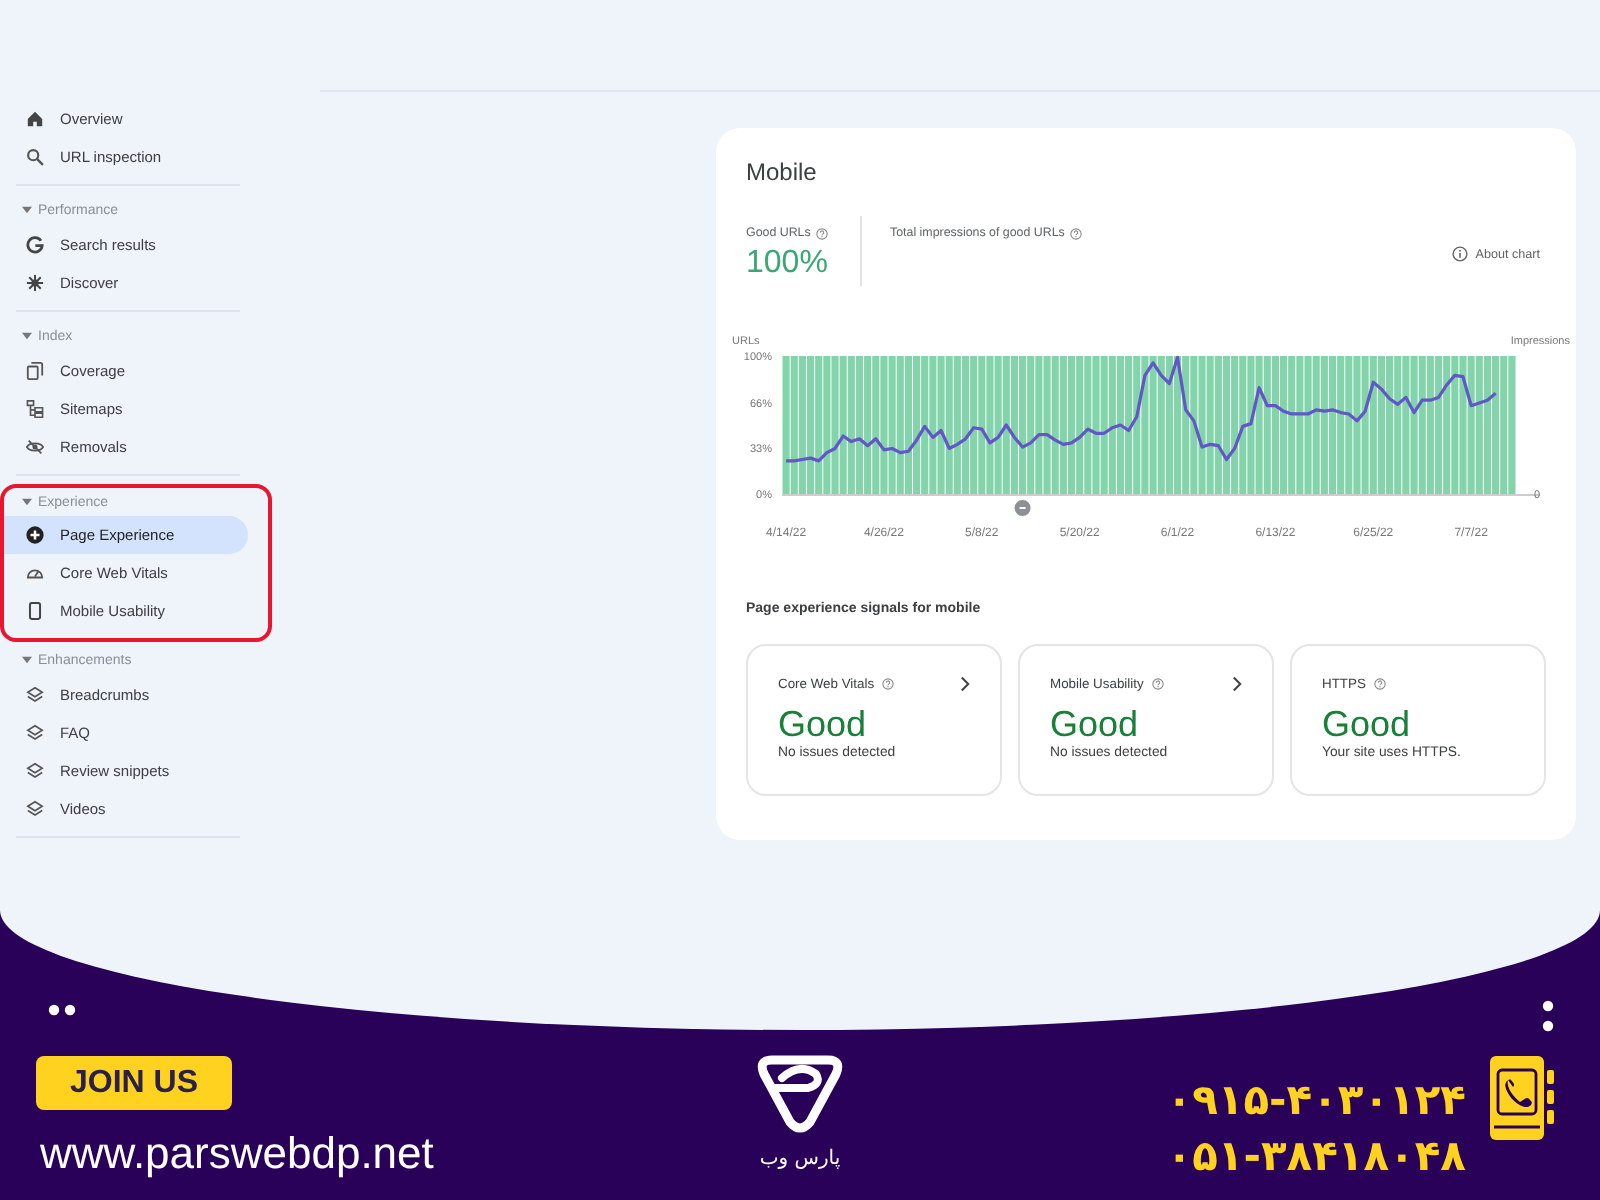  What do you see at coordinates (800, 1094) in the screenshot?
I see `logo-icon` at bounding box center [800, 1094].